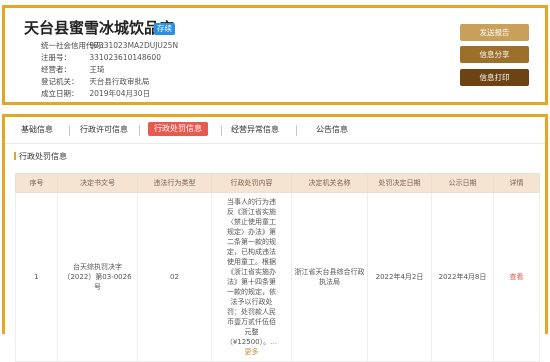  I want to click on print-button: 信息打印, so click(494, 77).